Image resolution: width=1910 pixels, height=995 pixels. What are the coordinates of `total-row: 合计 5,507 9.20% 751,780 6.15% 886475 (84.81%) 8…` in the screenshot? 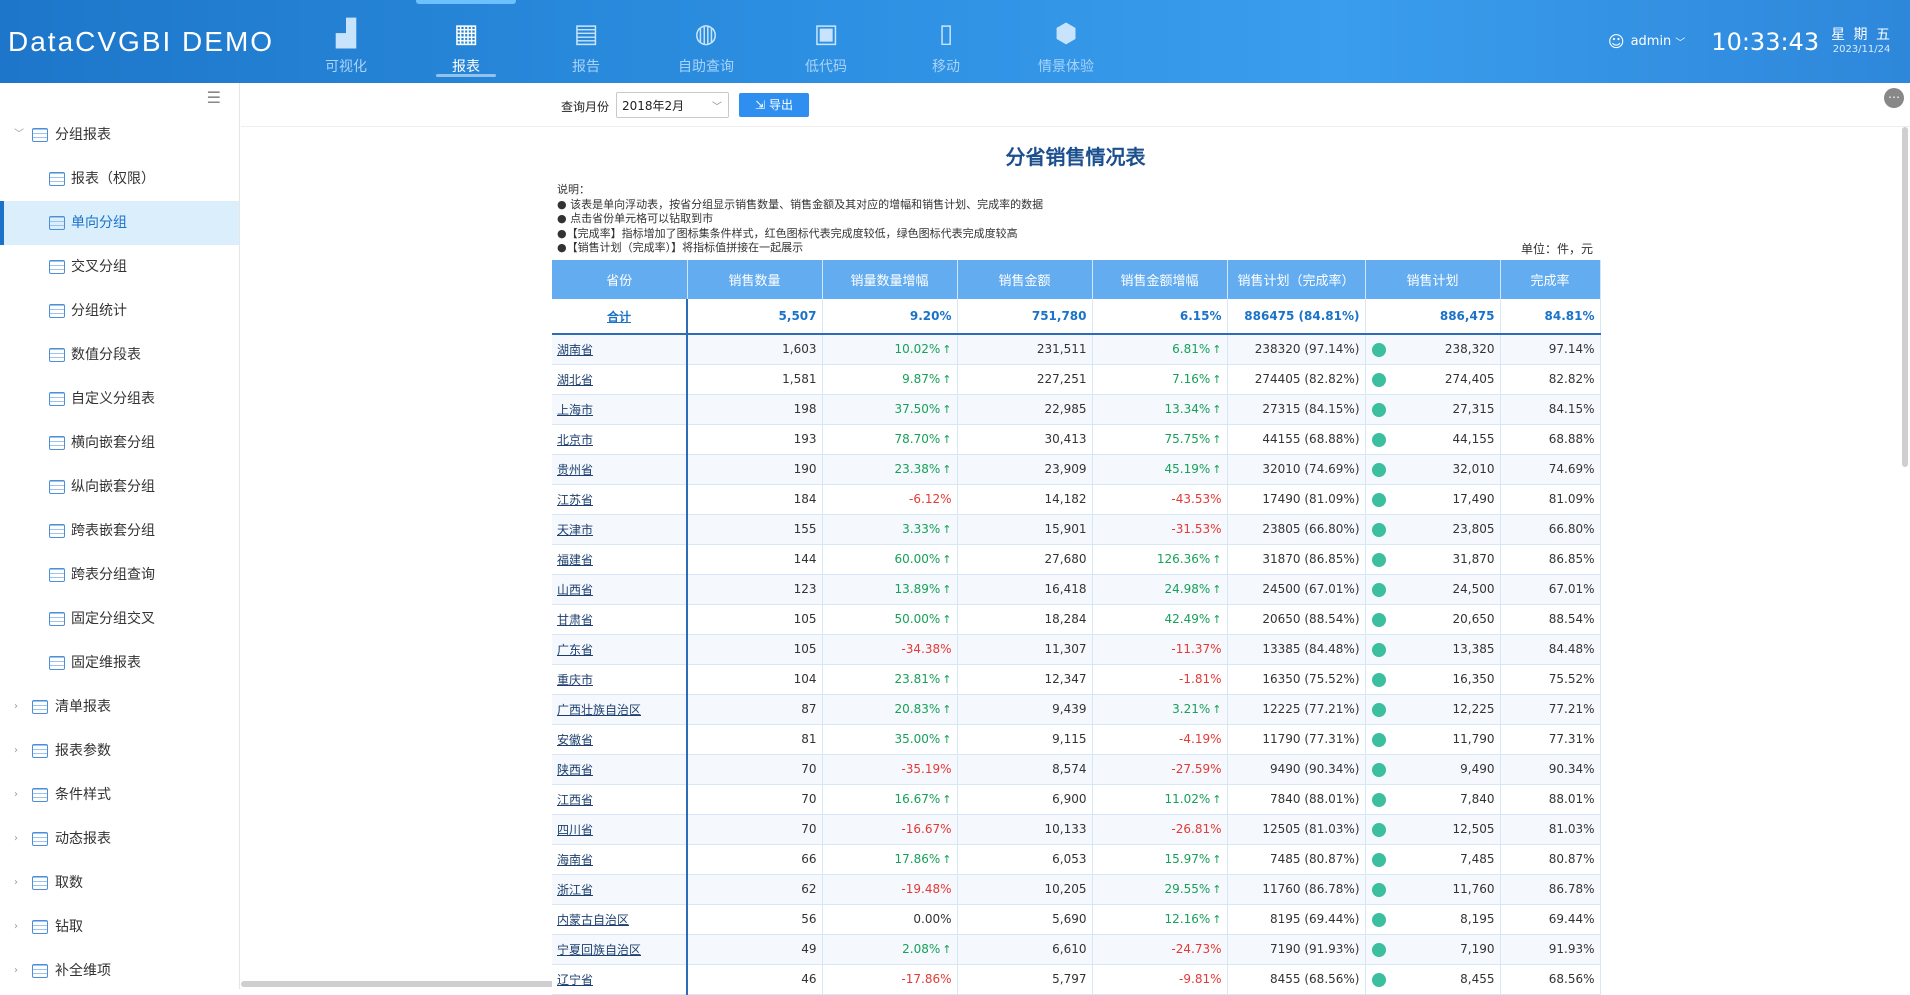 It's located at (1076, 317).